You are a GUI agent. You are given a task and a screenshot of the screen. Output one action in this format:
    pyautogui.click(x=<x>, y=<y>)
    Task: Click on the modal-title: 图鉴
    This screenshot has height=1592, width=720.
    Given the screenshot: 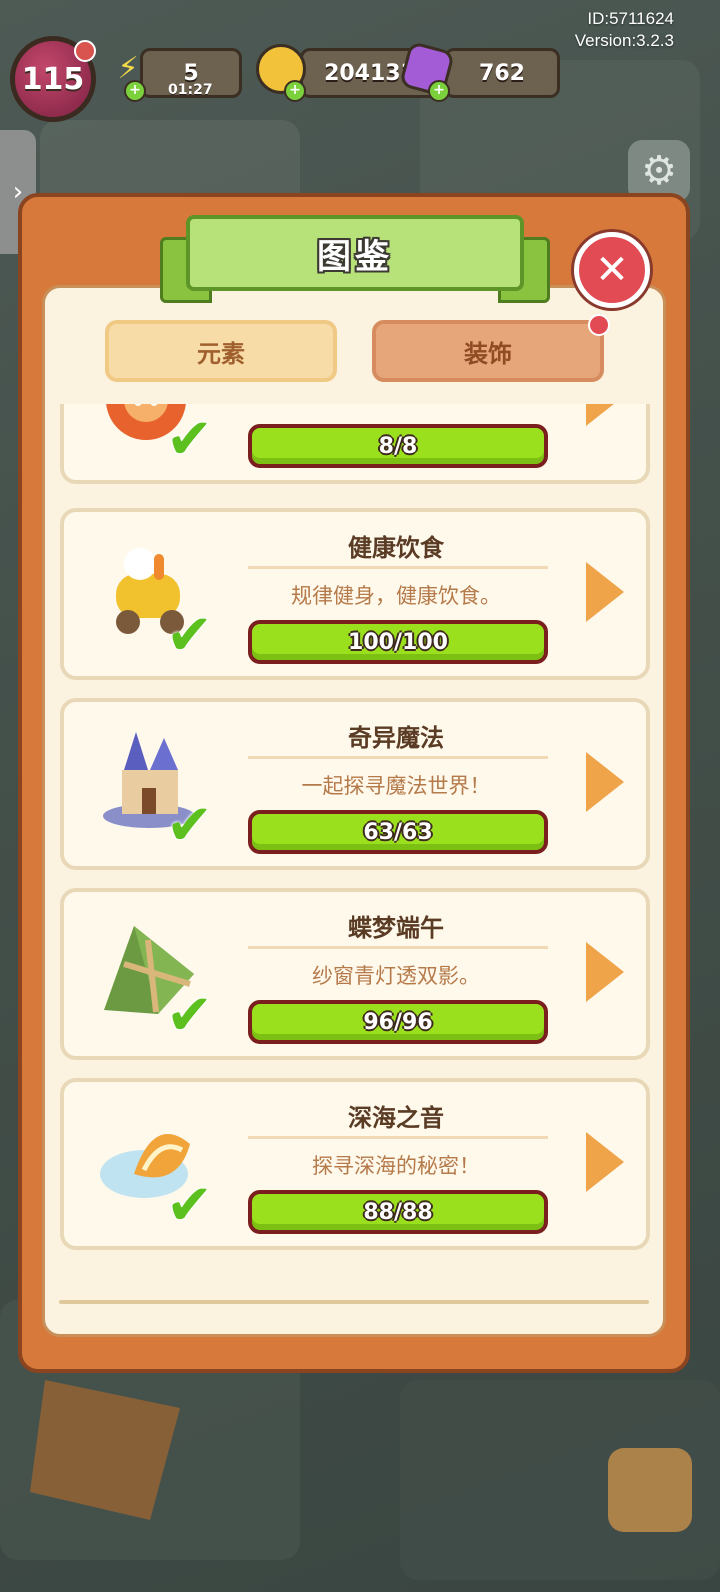 What is the action you would take?
    pyautogui.click(x=355, y=256)
    